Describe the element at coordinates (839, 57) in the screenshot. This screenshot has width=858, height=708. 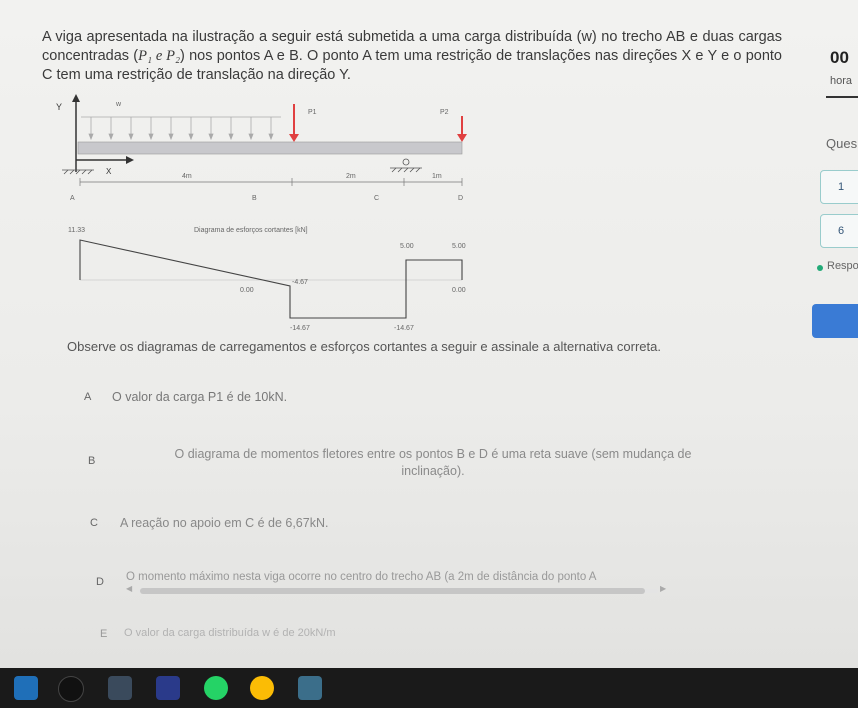
I see `timer-value: 00` at that location.